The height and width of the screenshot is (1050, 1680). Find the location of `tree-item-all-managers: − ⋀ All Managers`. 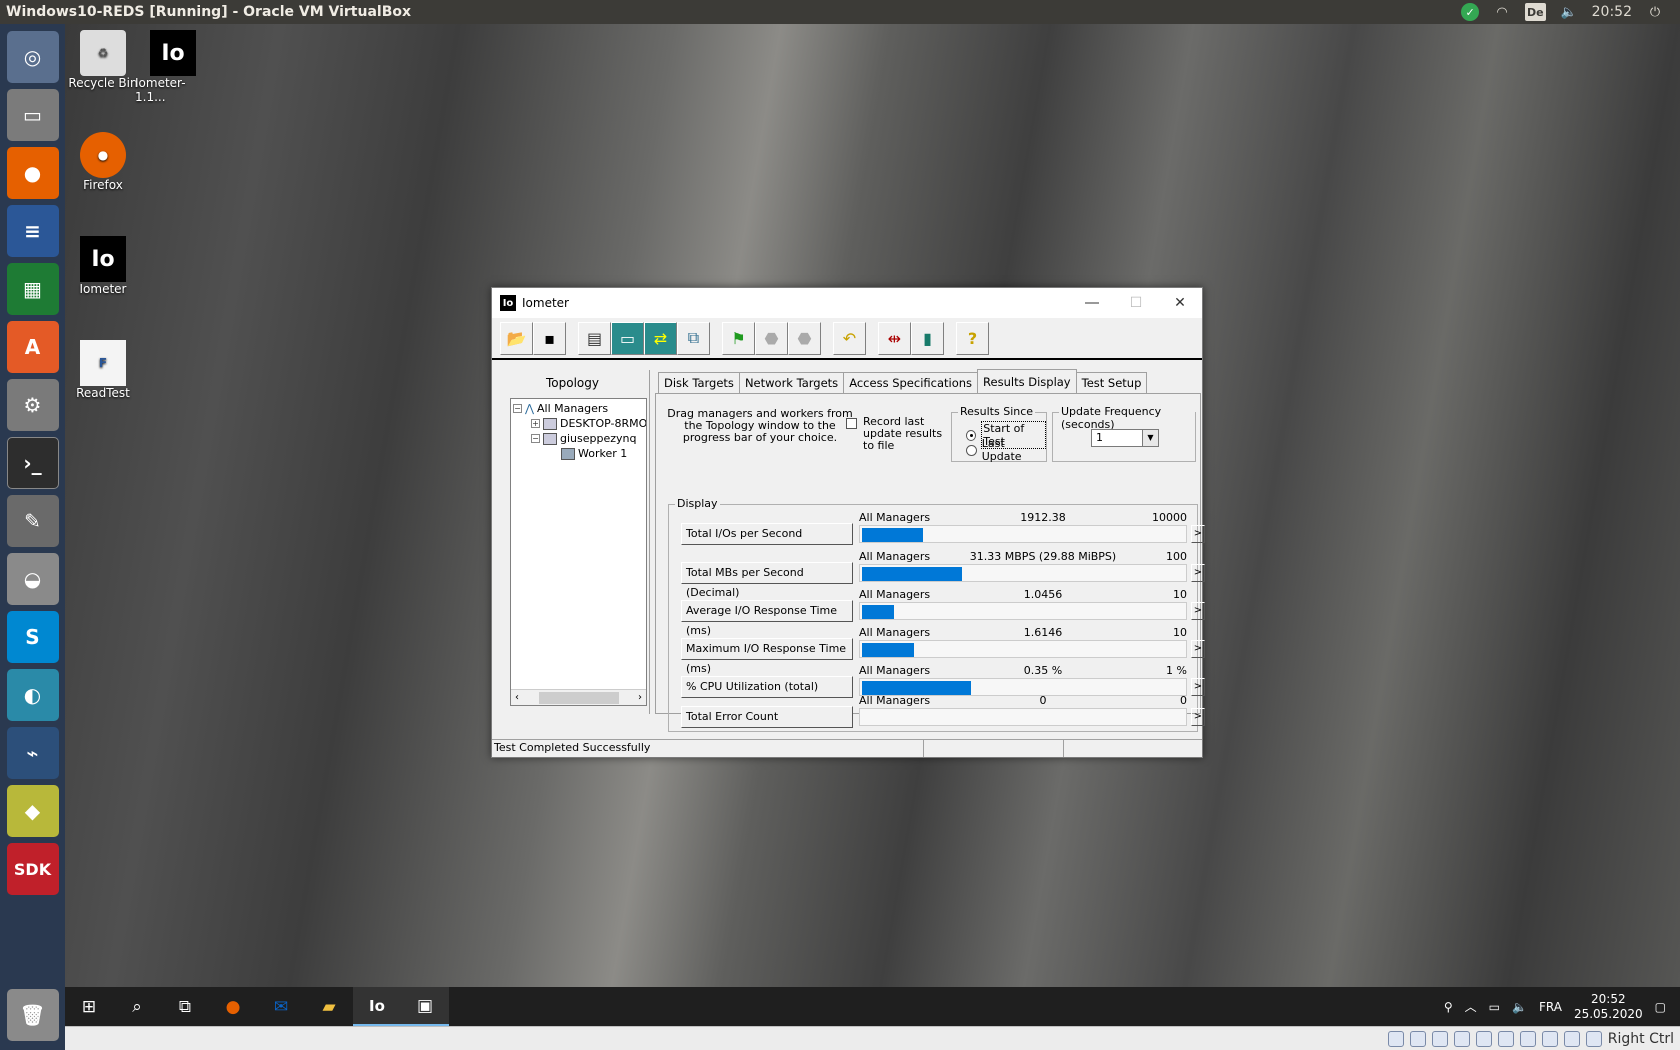

tree-item-all-managers: − ⋀ All Managers is located at coordinates (560, 408).